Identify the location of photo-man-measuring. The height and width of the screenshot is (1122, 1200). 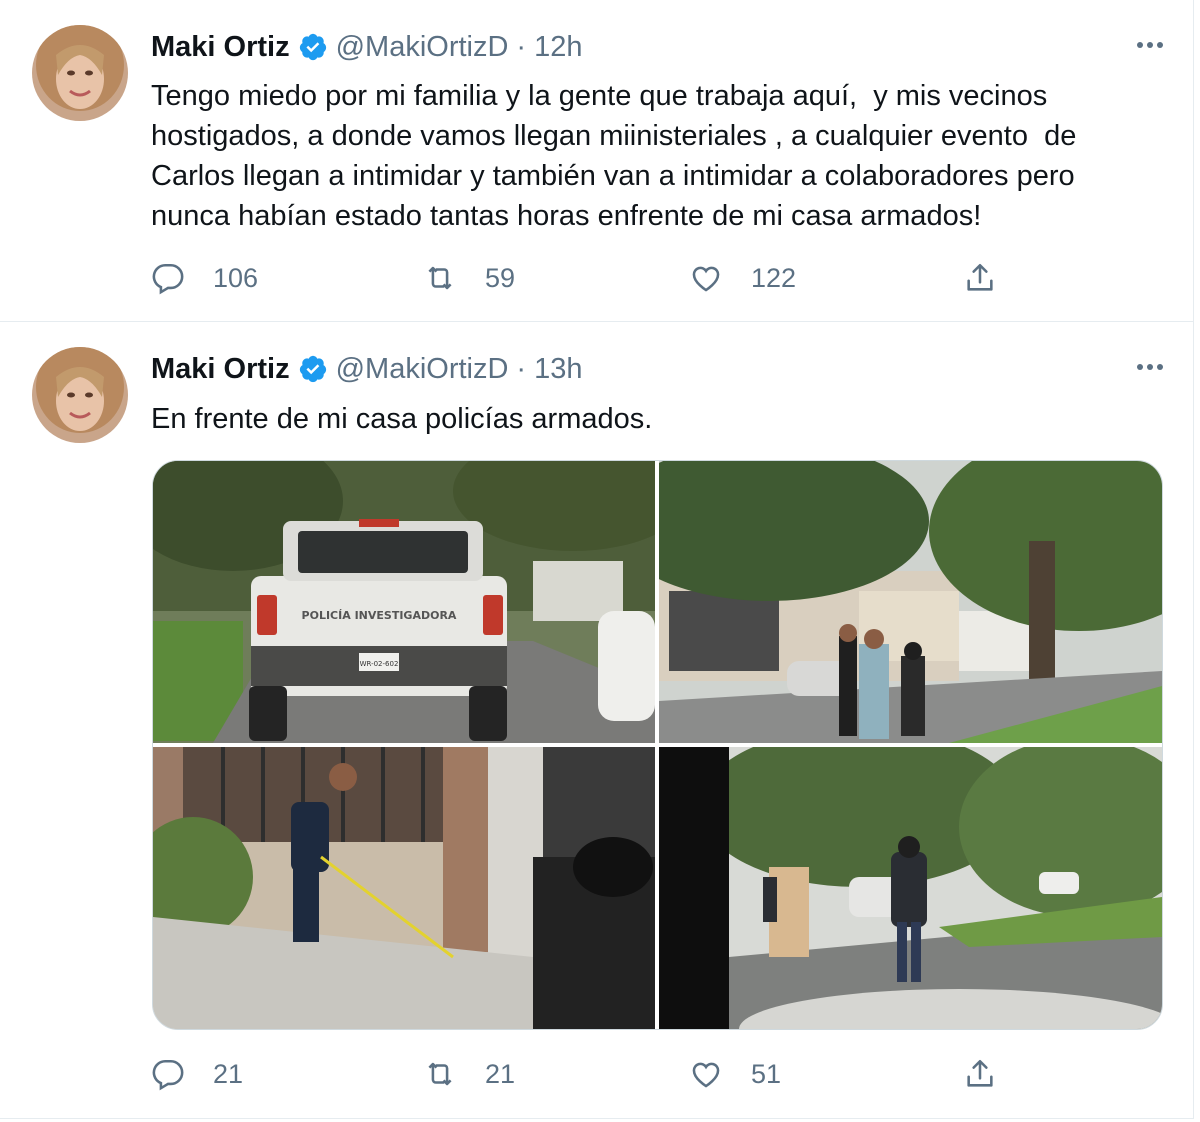
(404, 888).